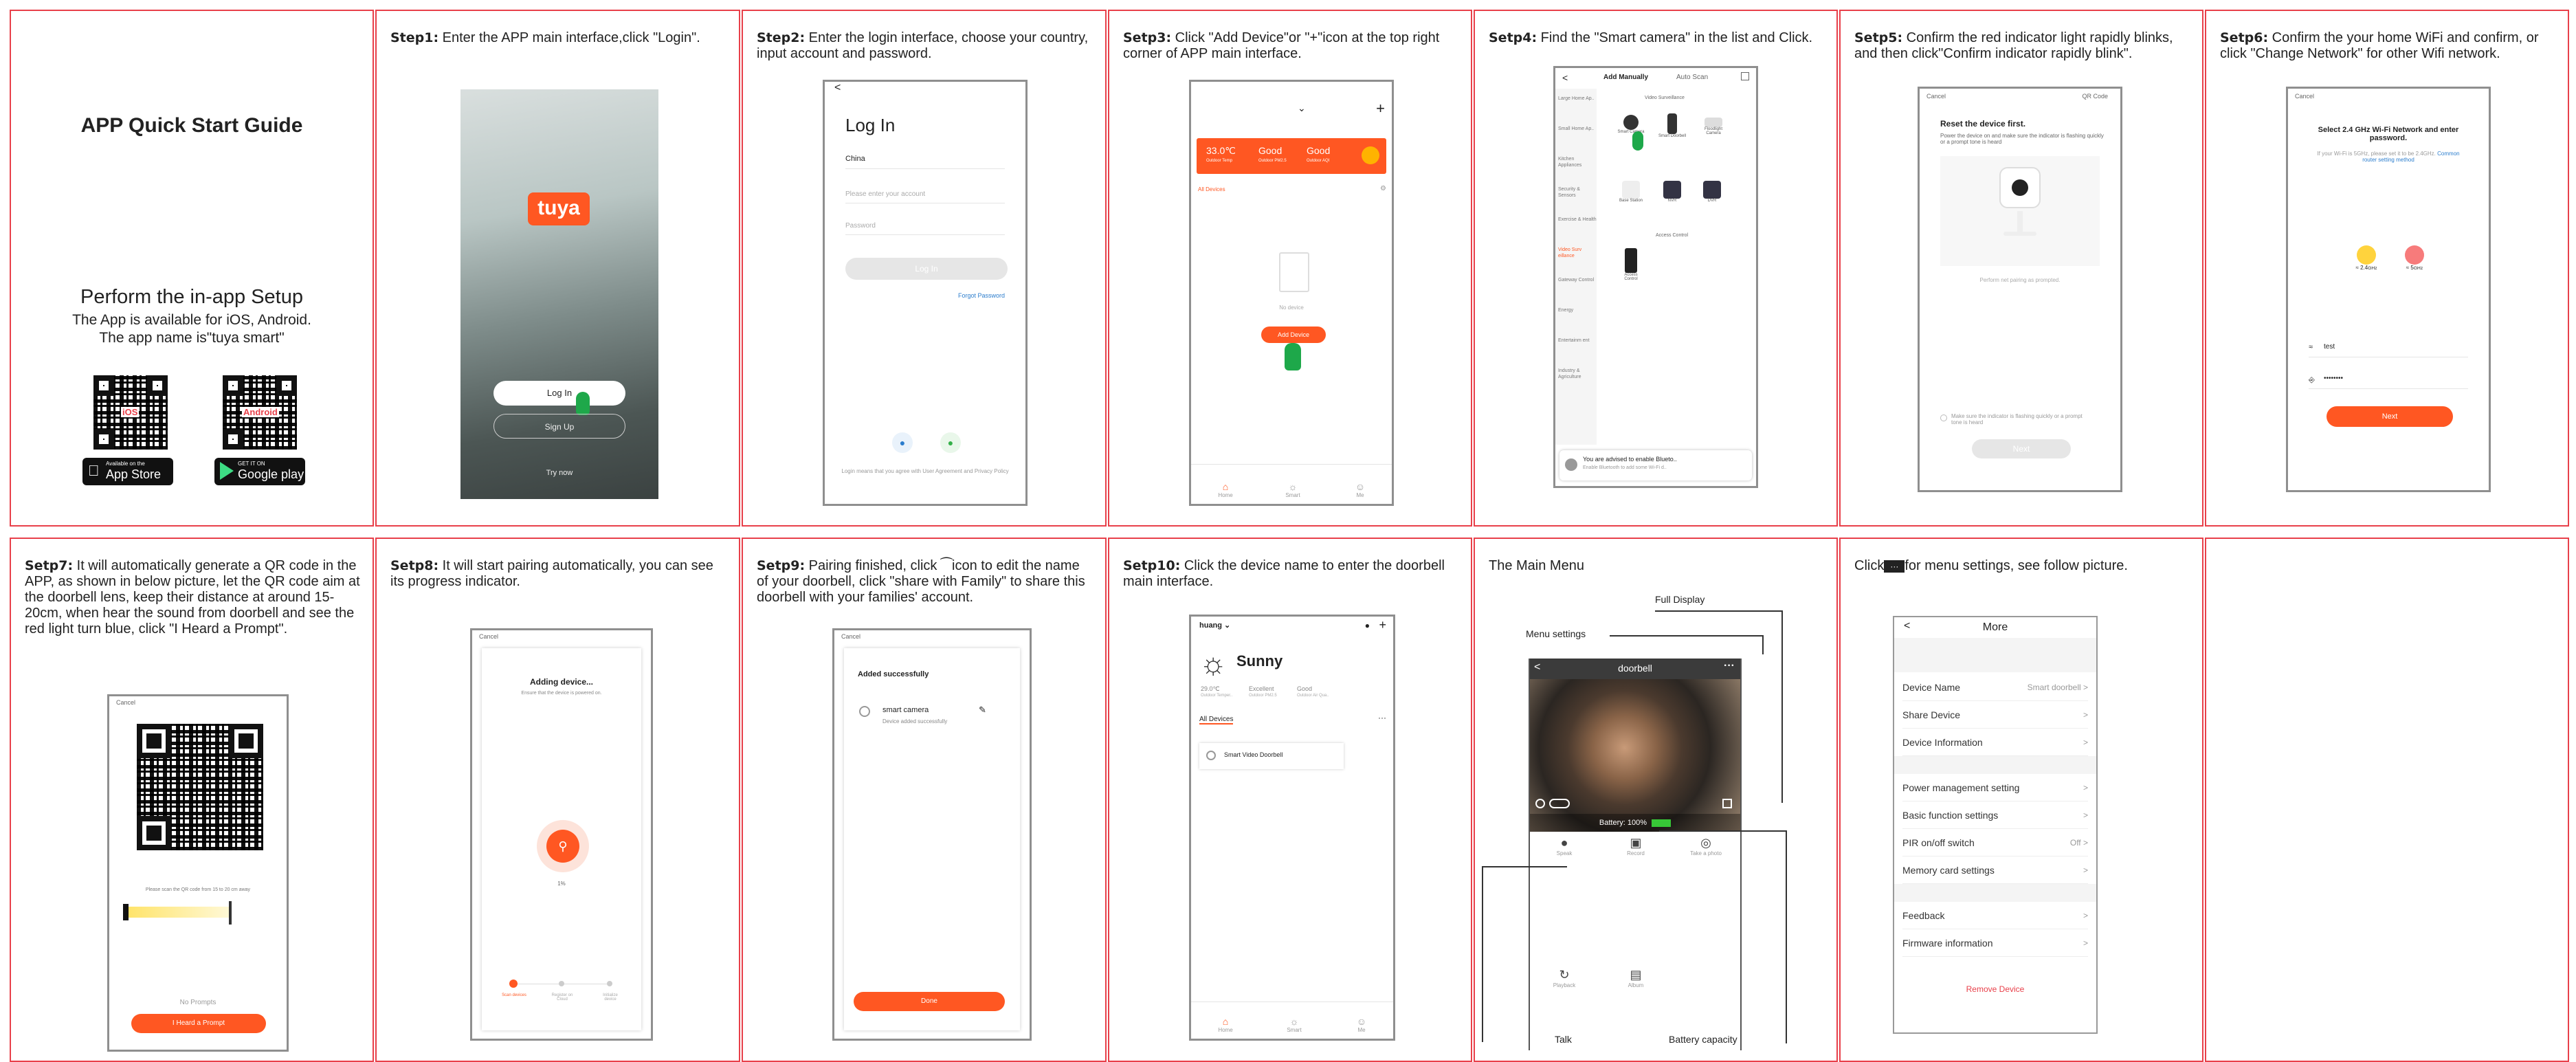 Image resolution: width=2576 pixels, height=1062 pixels. Describe the element at coordinates (1727, 804) in the screenshot. I see `full-screen-icon` at that location.